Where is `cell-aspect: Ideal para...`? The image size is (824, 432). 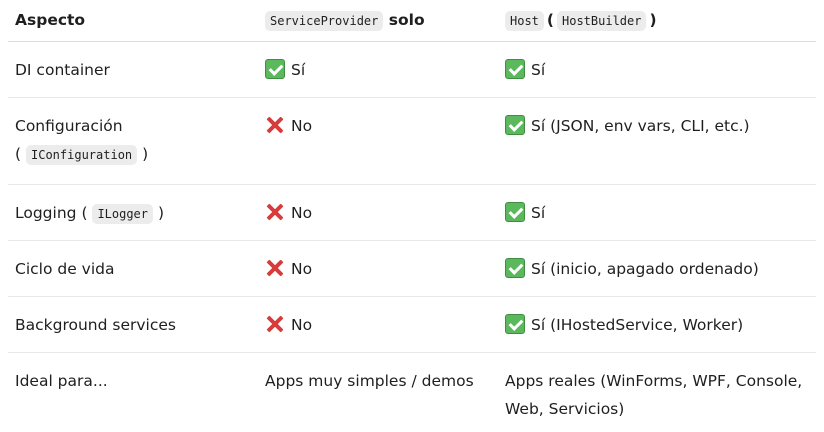 cell-aspect: Ideal para... is located at coordinates (133, 392).